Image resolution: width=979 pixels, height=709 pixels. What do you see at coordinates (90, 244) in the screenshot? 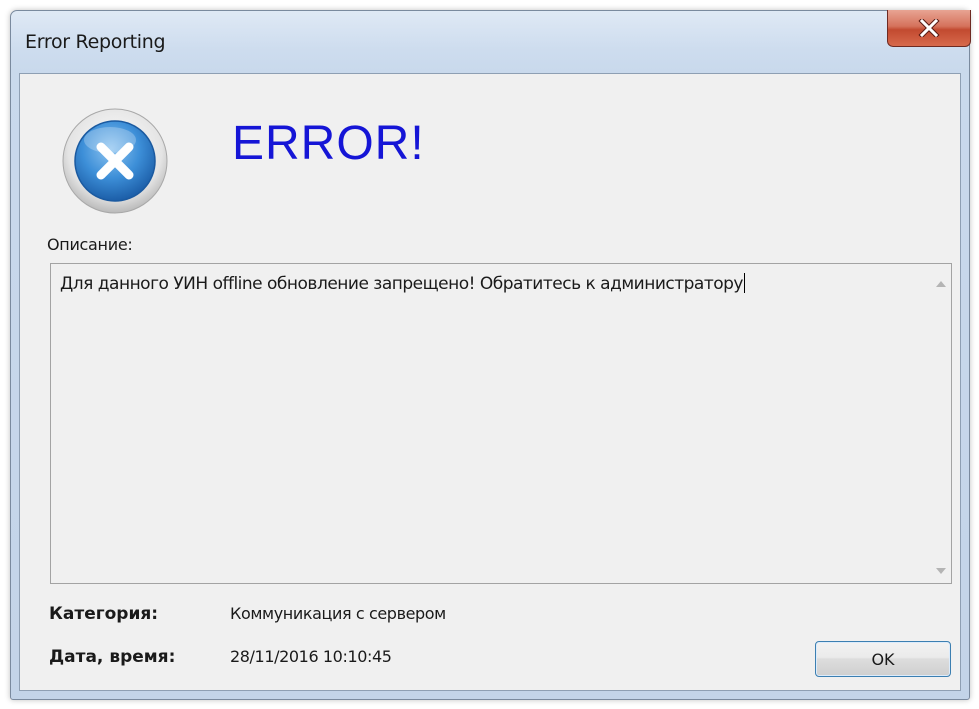
I see `description-label: Описание:` at bounding box center [90, 244].